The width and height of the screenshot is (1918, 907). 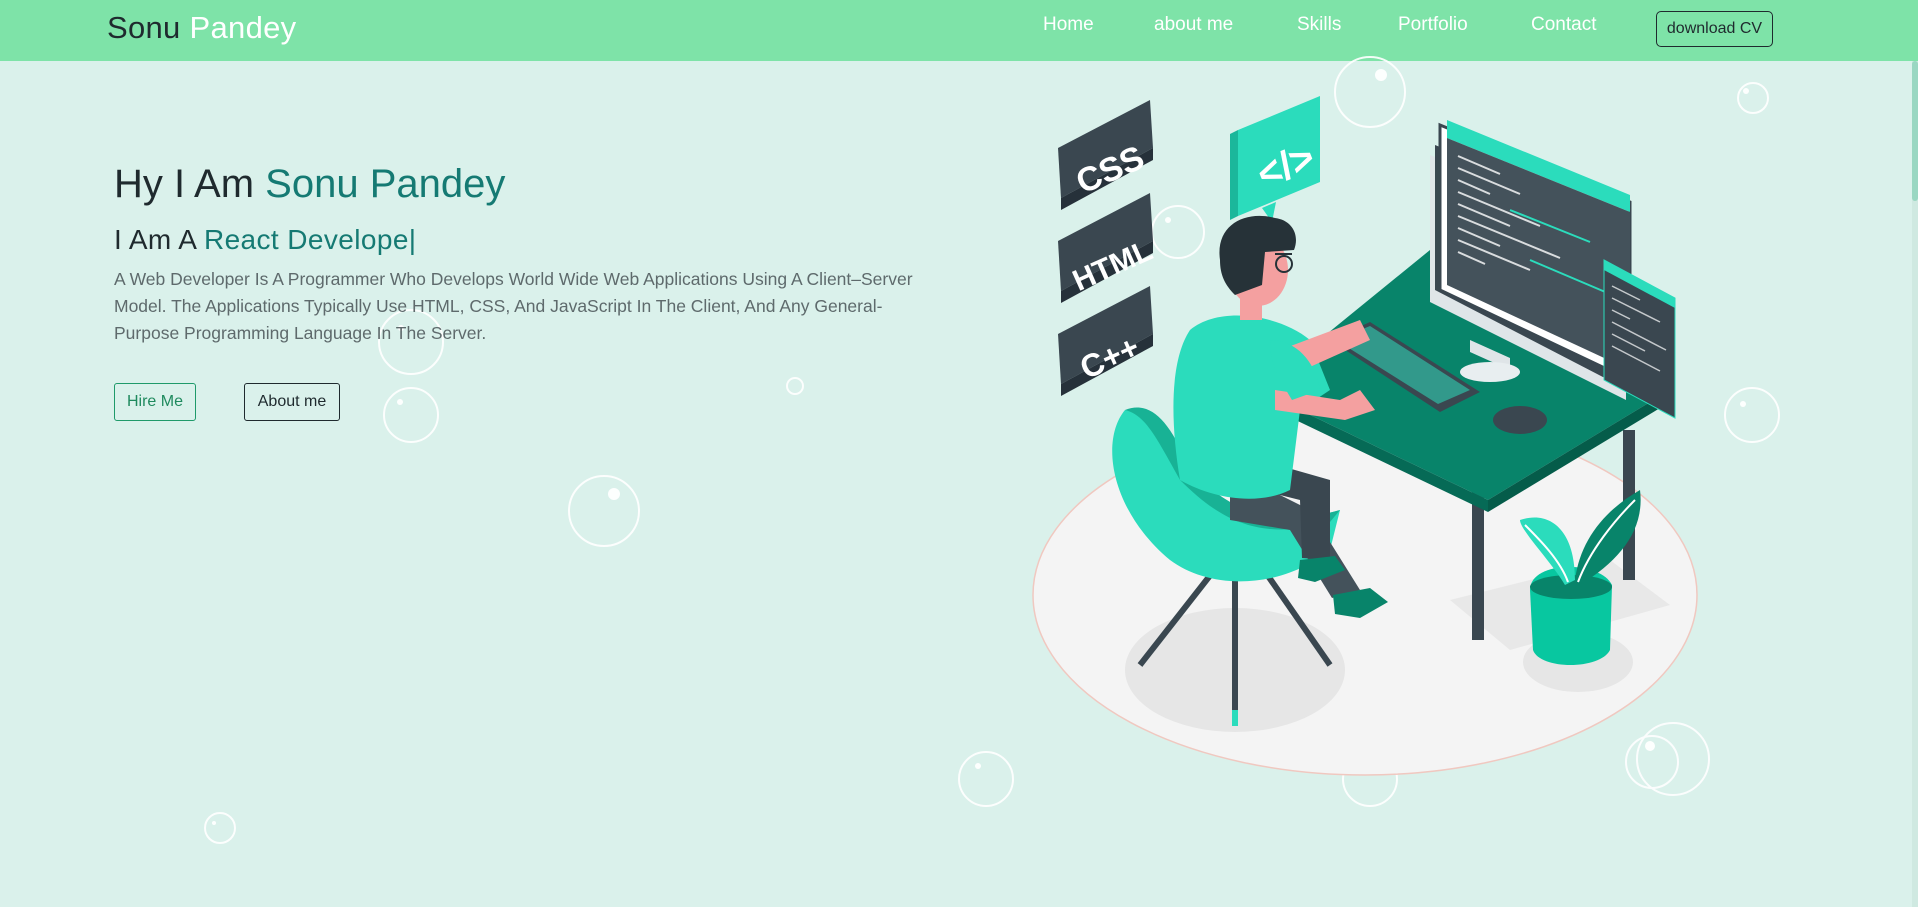 I want to click on code-bubble-icon: </>, so click(x=1275, y=159).